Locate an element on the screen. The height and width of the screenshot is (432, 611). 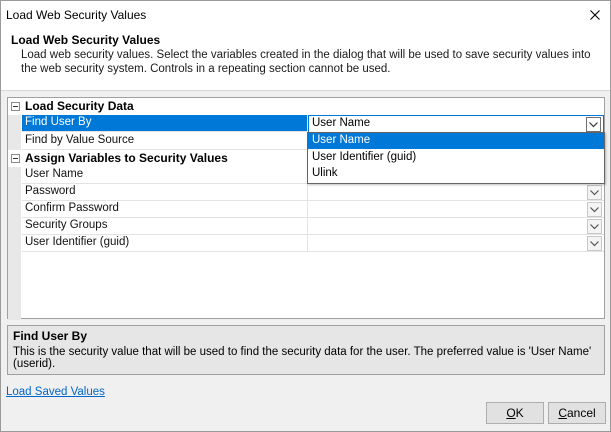
cancel-button: Cancel is located at coordinates (577, 413).